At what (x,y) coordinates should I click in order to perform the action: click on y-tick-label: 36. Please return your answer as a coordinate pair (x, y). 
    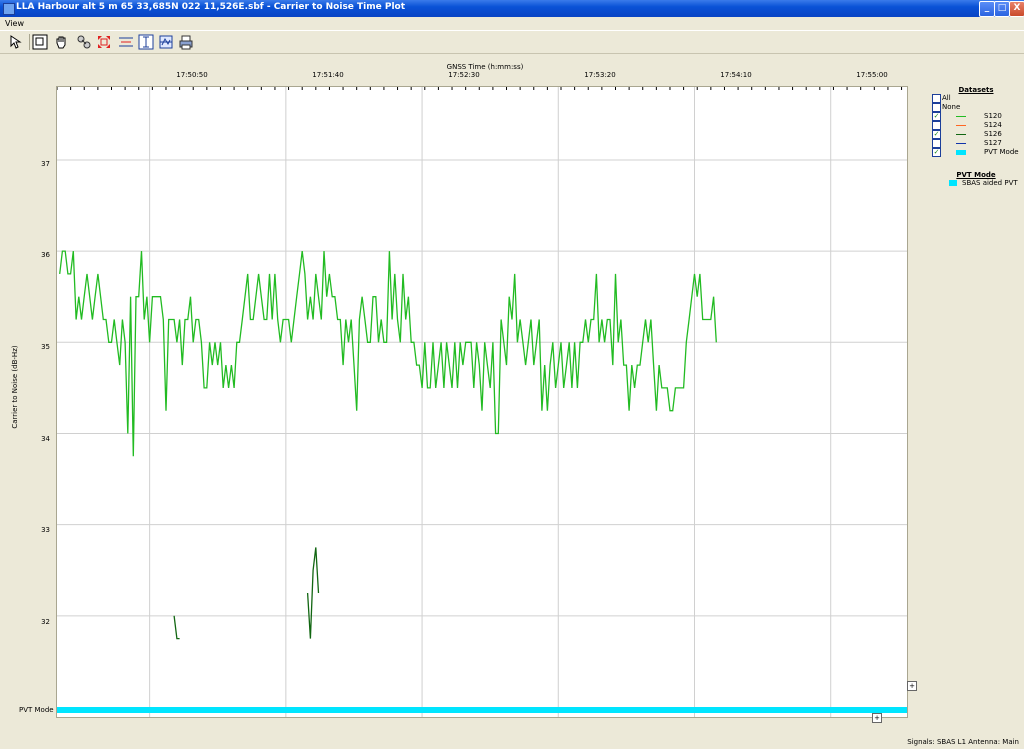
    Looking at the image, I should click on (45, 255).